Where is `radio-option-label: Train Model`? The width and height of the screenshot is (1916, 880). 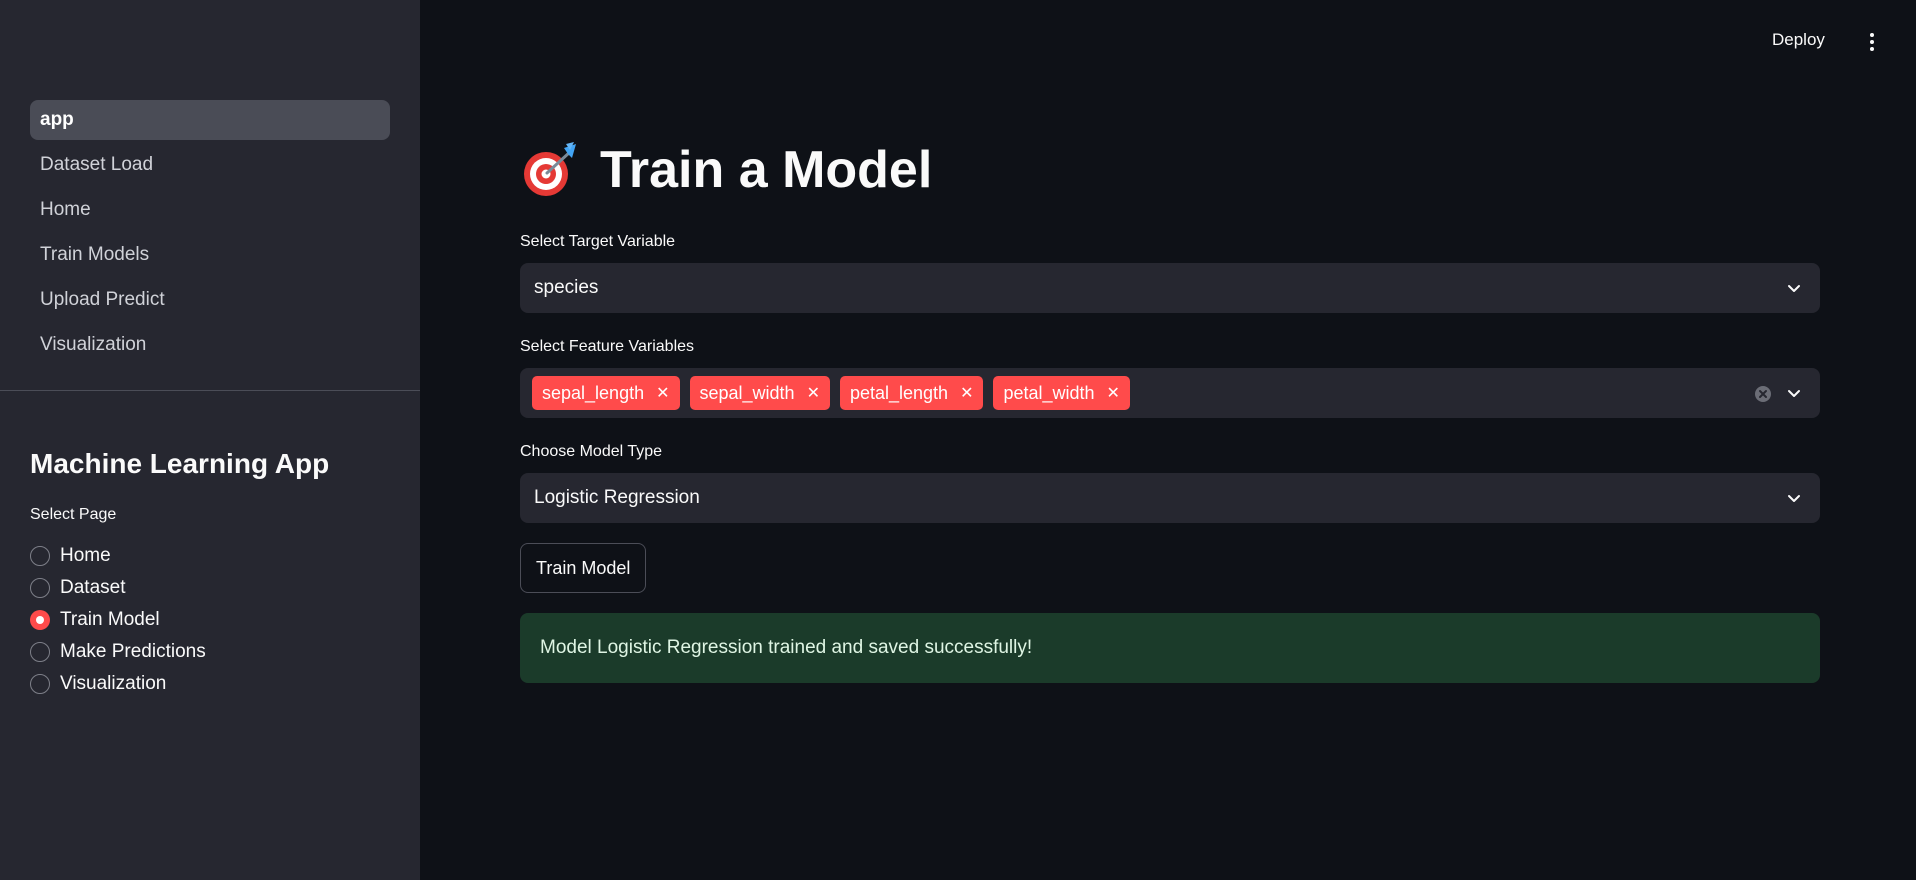
radio-option-label: Train Model is located at coordinates (110, 619).